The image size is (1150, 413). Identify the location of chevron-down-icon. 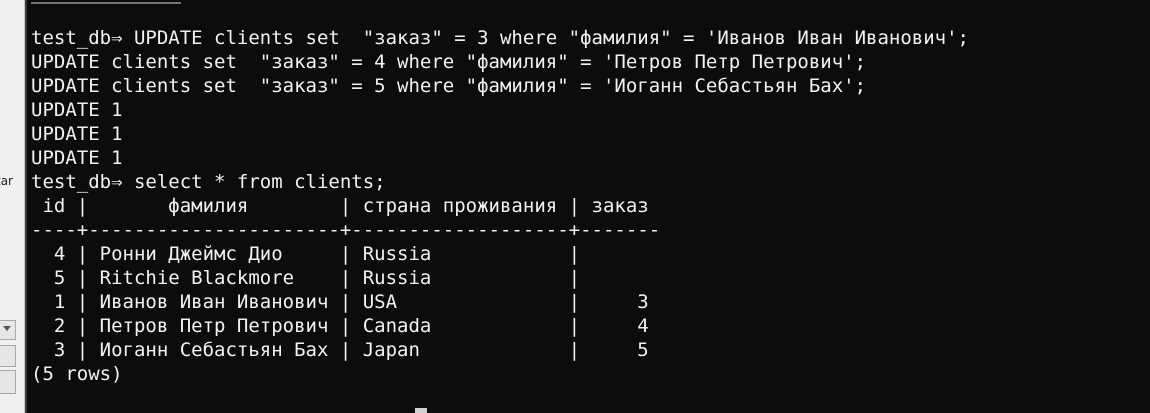
(7, 328).